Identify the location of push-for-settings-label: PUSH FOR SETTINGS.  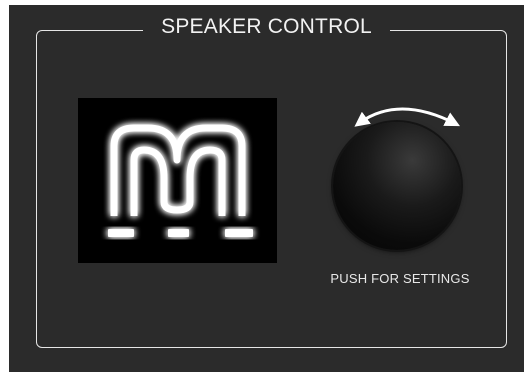
(400, 278).